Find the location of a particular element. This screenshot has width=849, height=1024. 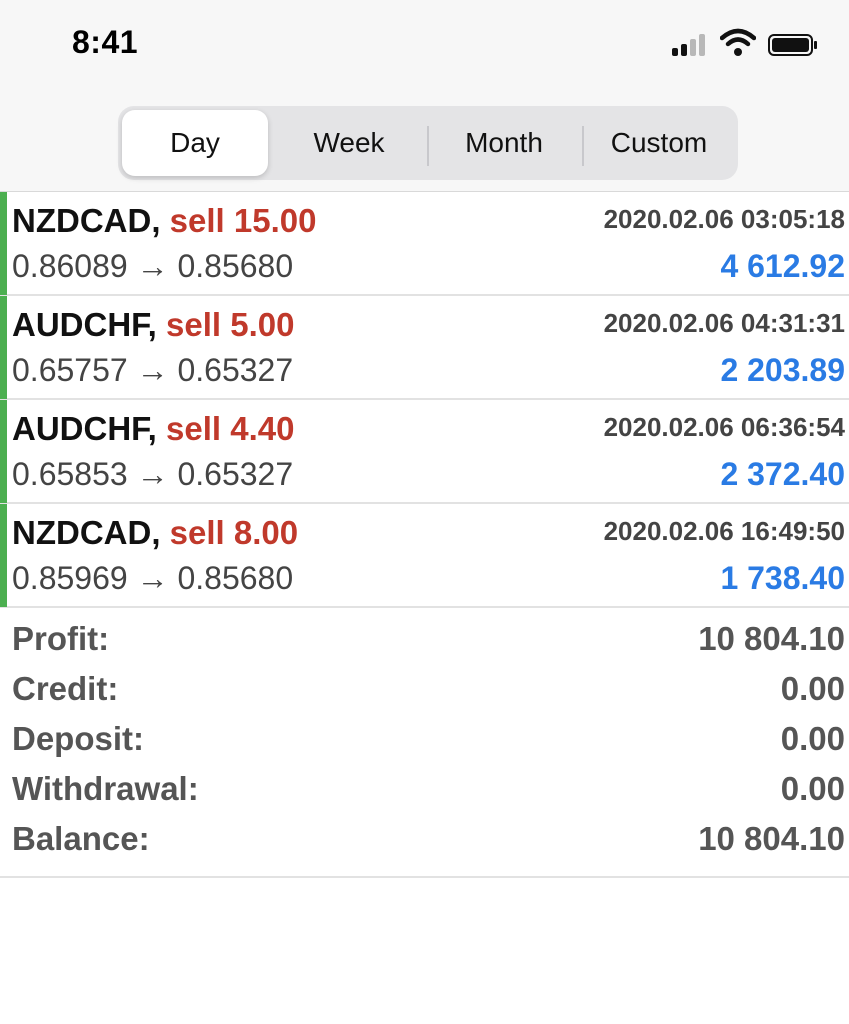

trade-side: sell 8.00 is located at coordinates (234, 532).